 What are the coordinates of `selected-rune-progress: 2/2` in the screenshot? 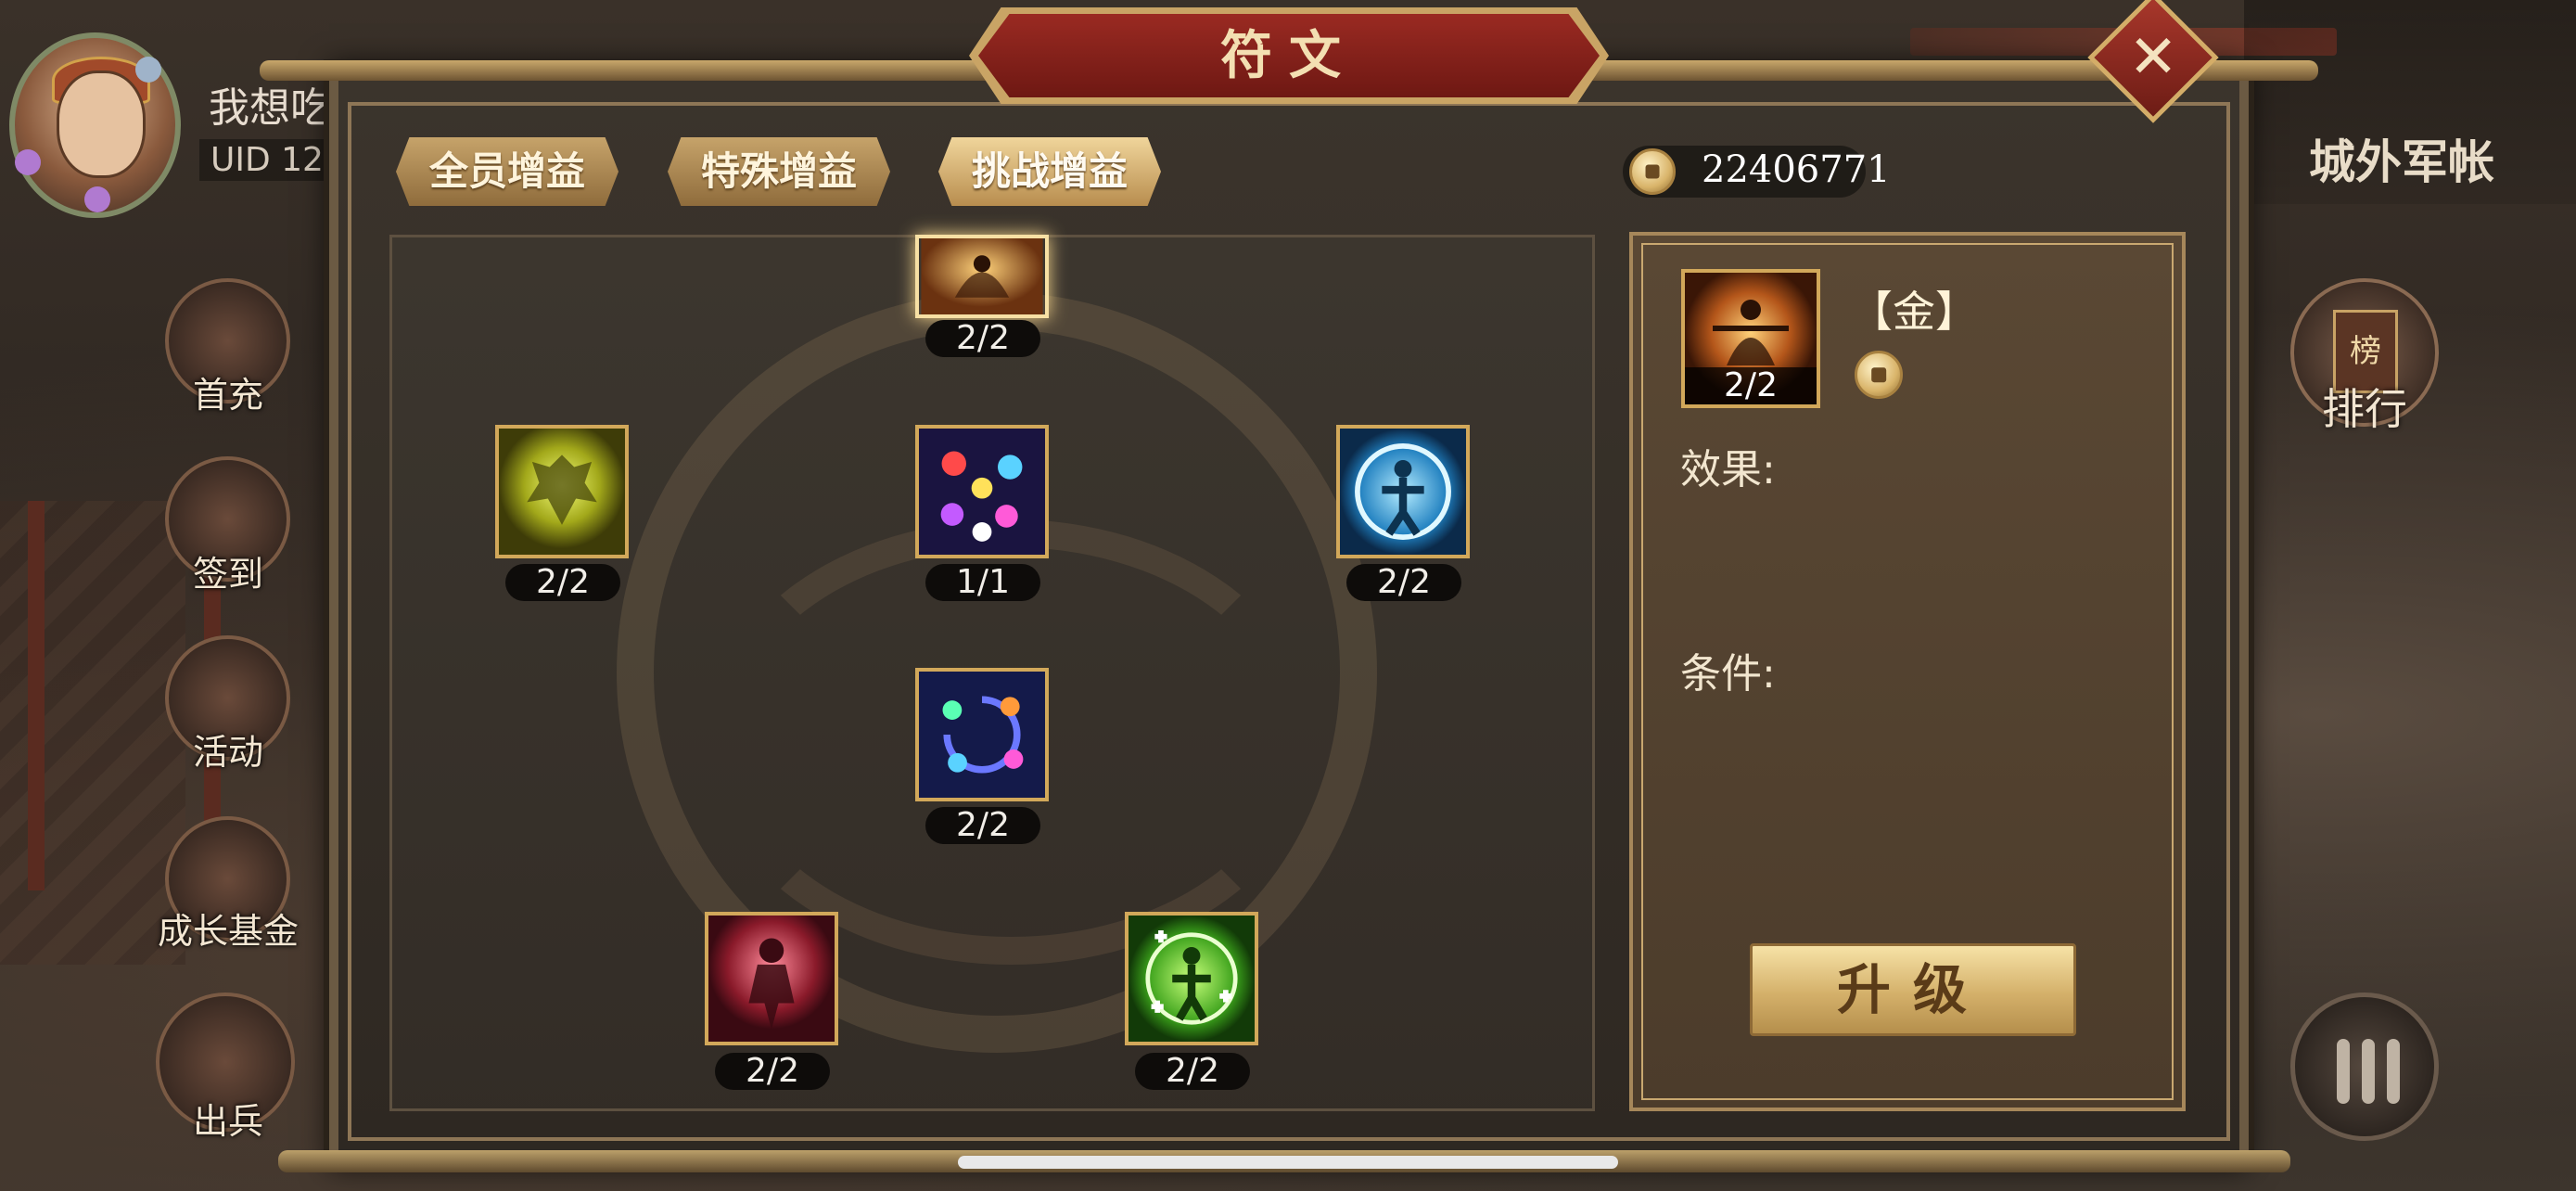 It's located at (1751, 386).